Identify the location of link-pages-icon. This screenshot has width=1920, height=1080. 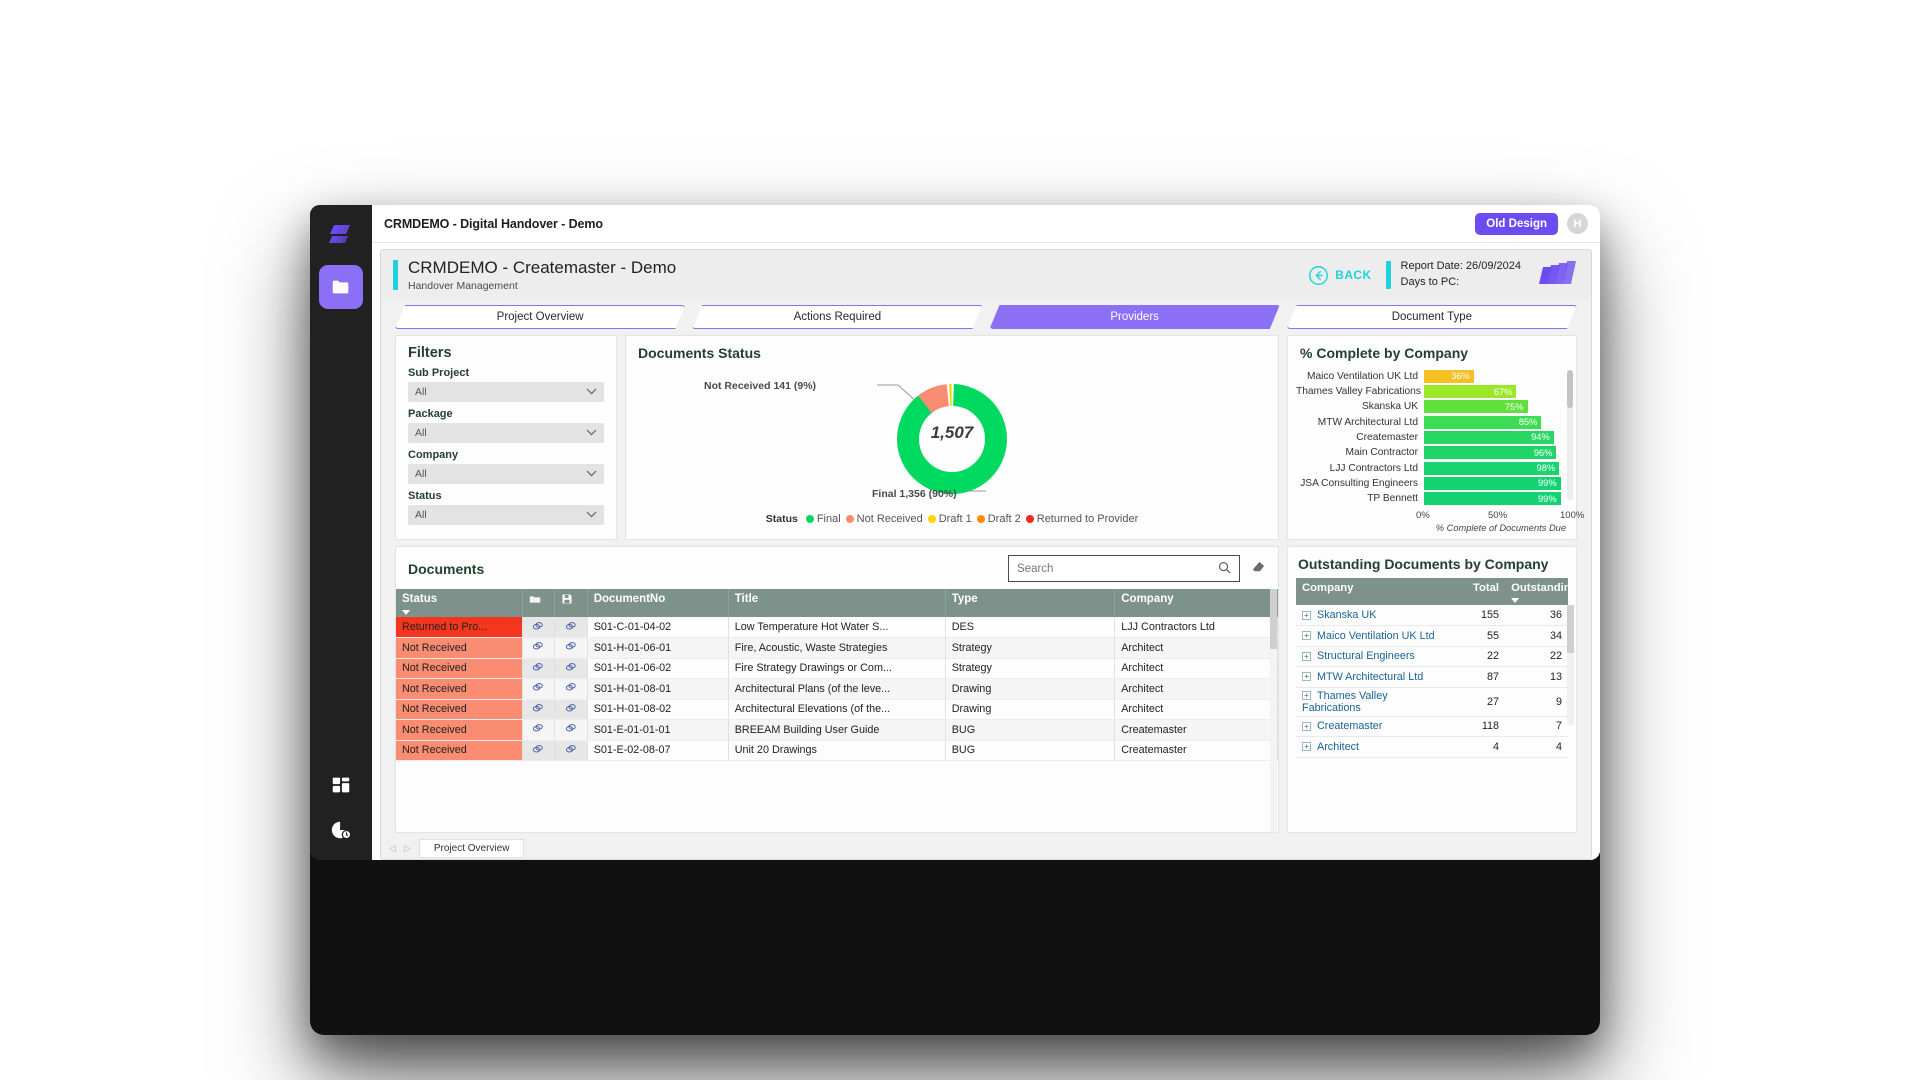
(538, 646).